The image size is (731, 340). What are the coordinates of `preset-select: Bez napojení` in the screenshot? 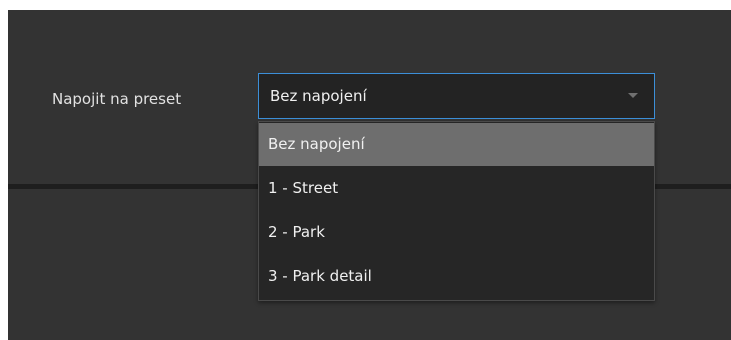 It's located at (456, 96).